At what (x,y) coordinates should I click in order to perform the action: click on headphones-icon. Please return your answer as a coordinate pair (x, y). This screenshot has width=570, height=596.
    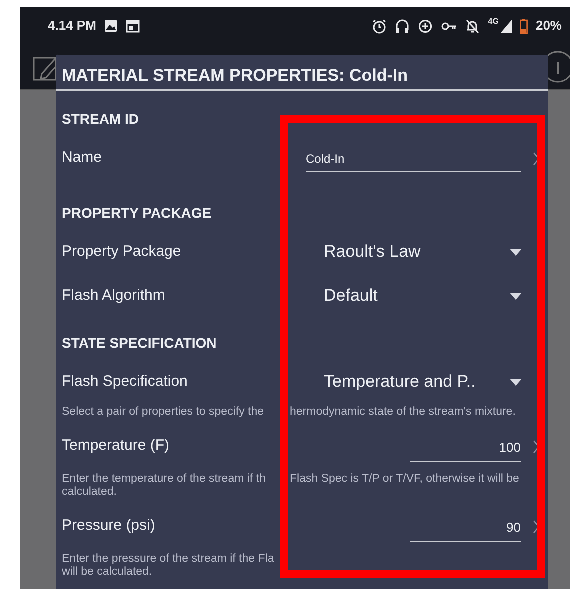
    Looking at the image, I should click on (402, 26).